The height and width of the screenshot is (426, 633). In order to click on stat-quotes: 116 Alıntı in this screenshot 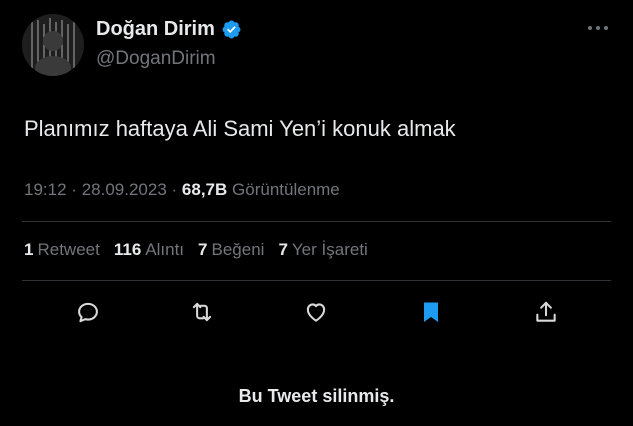, I will do `click(149, 250)`.